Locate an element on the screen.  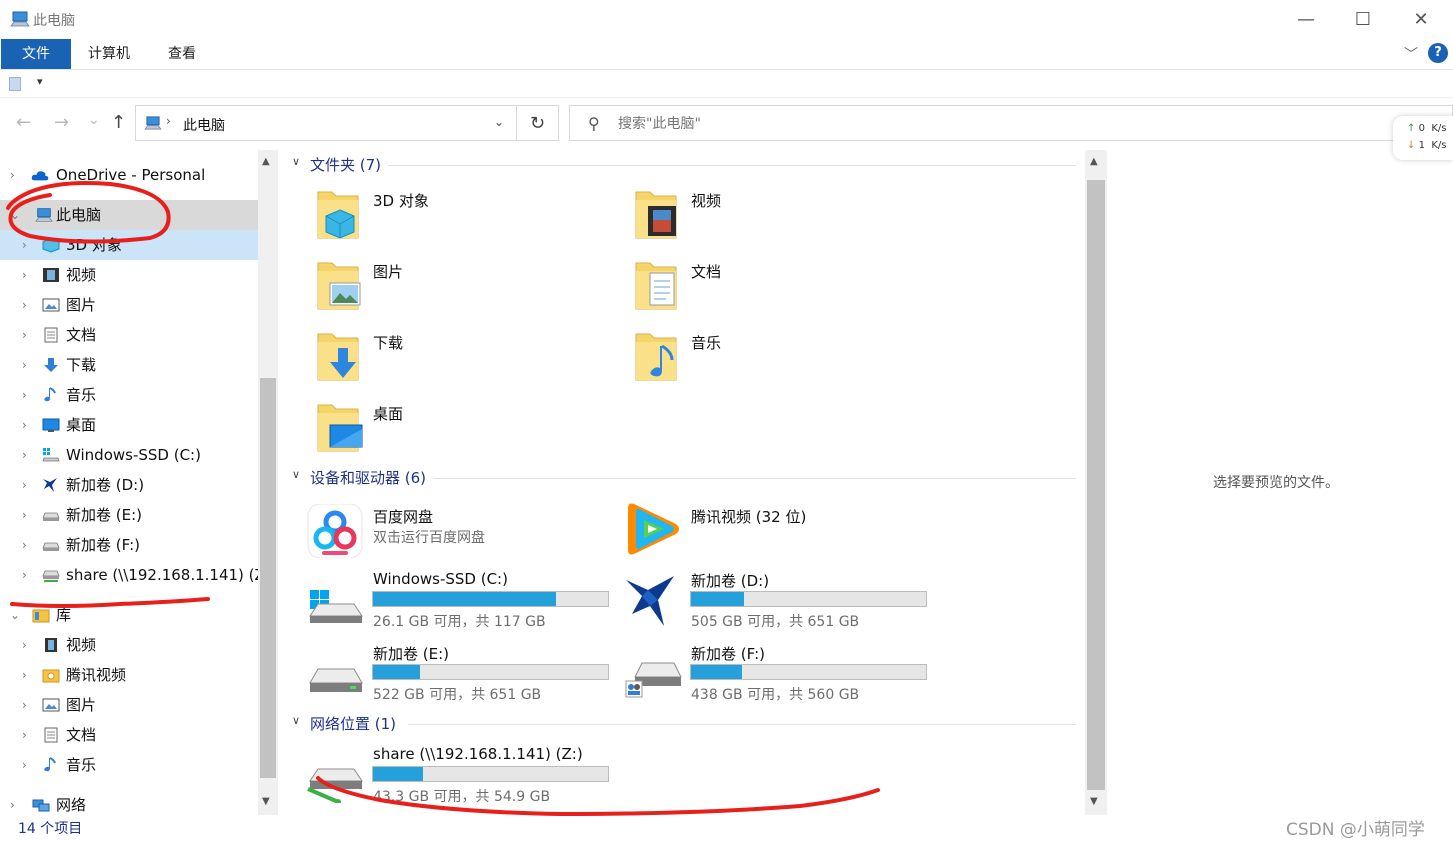
tree-item-lib-tencent: › 腾讯视频 is located at coordinates (129, 675).